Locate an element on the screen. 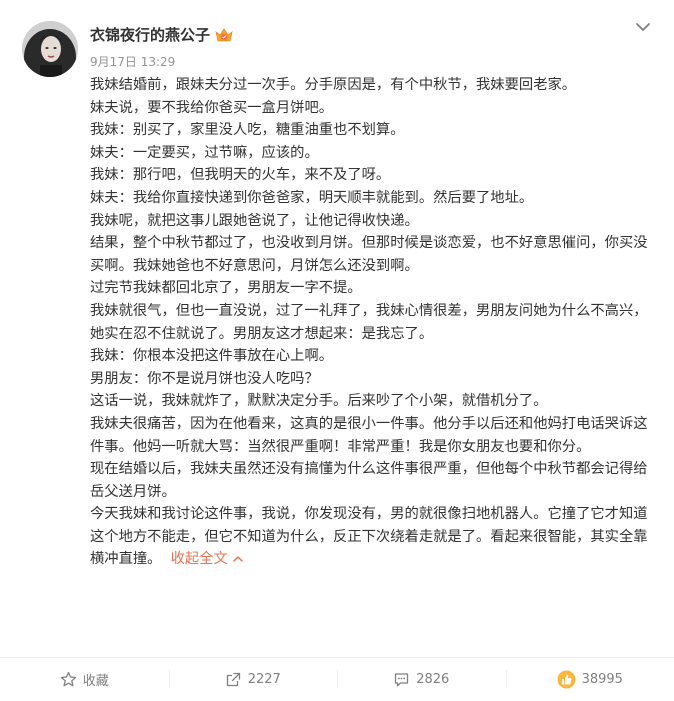 This screenshot has height=701, width=674. favorite-button: 收藏 is located at coordinates (84, 679).